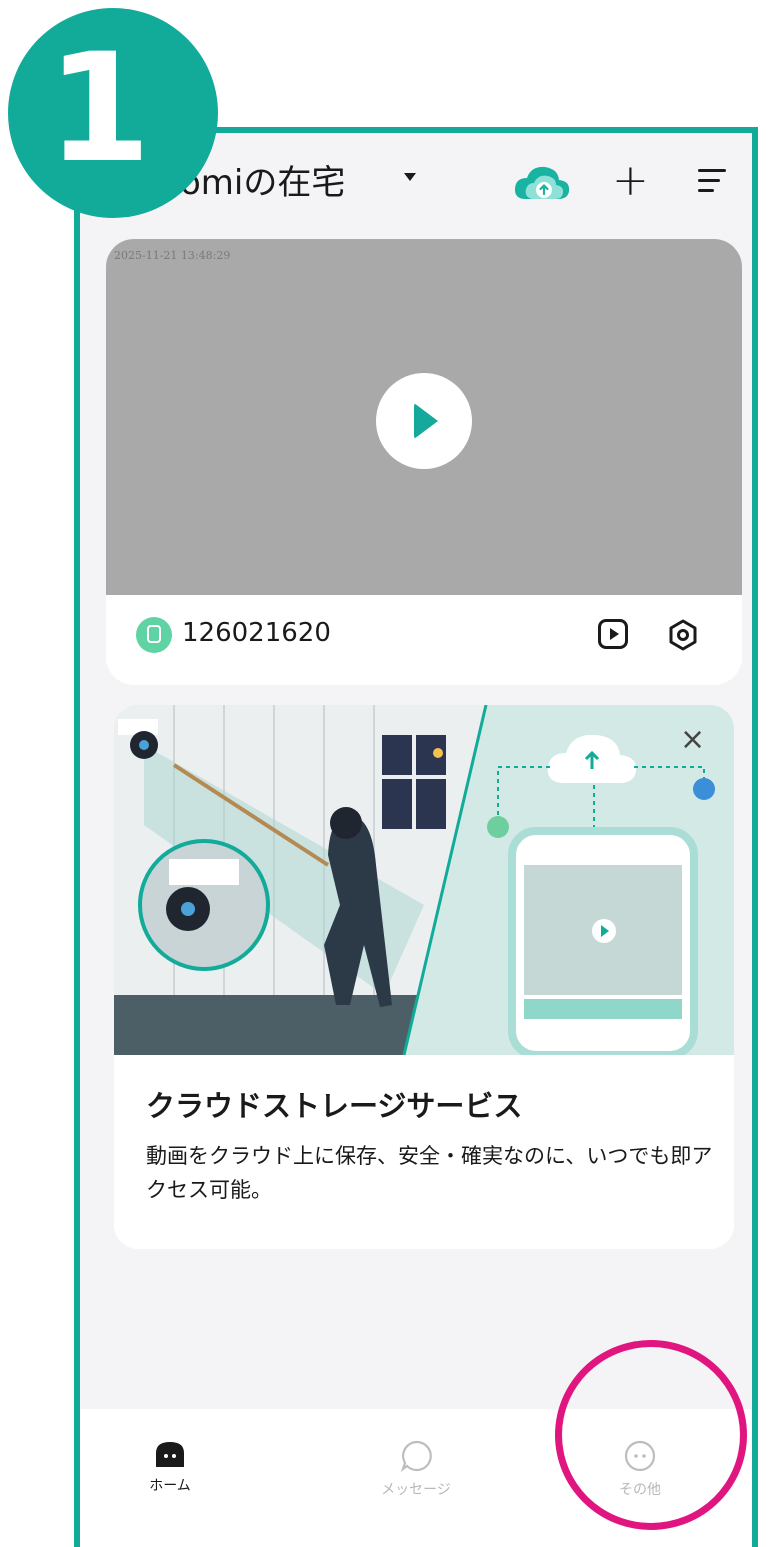 The height and width of the screenshot is (1547, 770). I want to click on tab-home: ホーム, so click(170, 1467).